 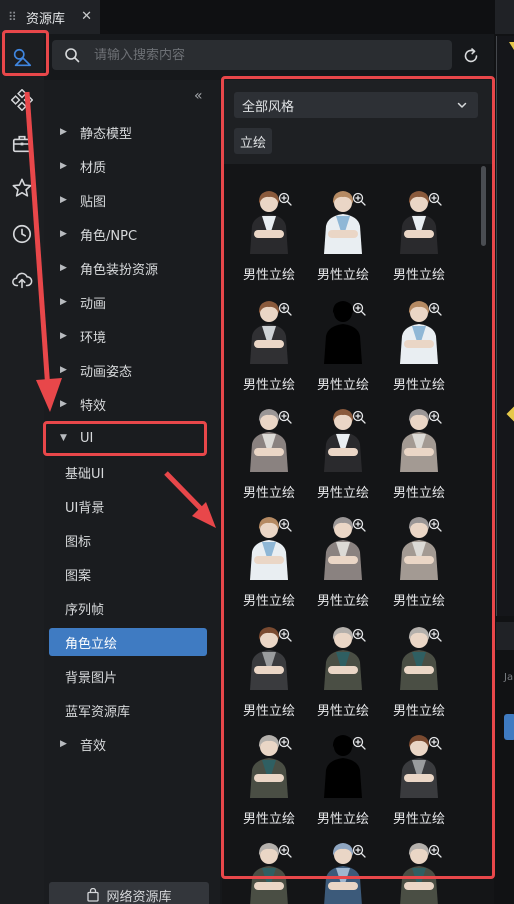 What do you see at coordinates (509, 677) in the screenshot?
I see `adjacent-panel-label: Ja` at bounding box center [509, 677].